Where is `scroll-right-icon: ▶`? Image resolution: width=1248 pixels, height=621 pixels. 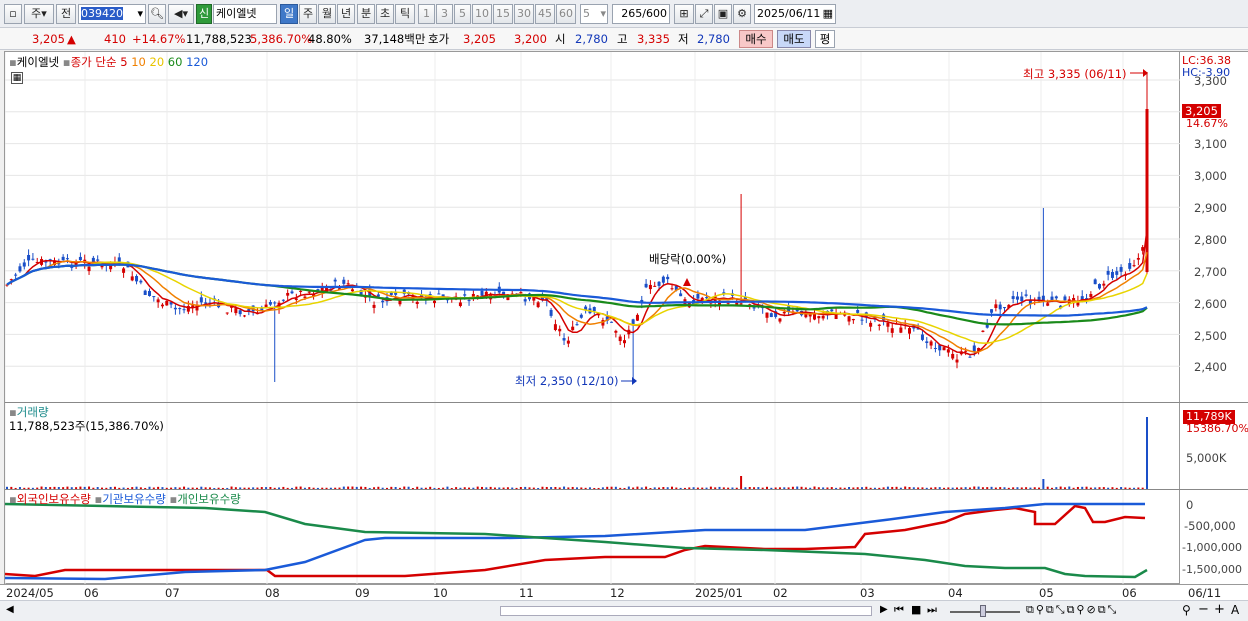 scroll-right-icon: ▶ is located at coordinates (884, 609).